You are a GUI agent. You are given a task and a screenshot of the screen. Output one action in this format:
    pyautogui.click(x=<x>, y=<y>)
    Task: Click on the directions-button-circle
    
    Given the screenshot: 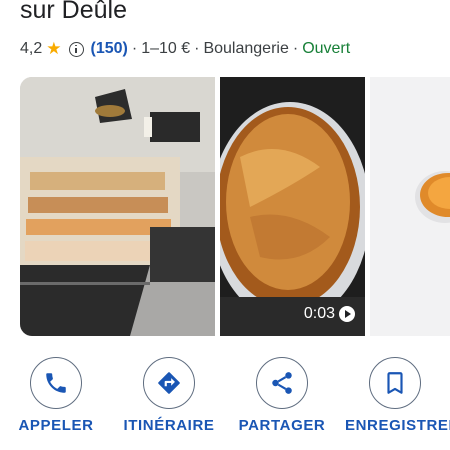 What is the action you would take?
    pyautogui.click(x=169, y=383)
    